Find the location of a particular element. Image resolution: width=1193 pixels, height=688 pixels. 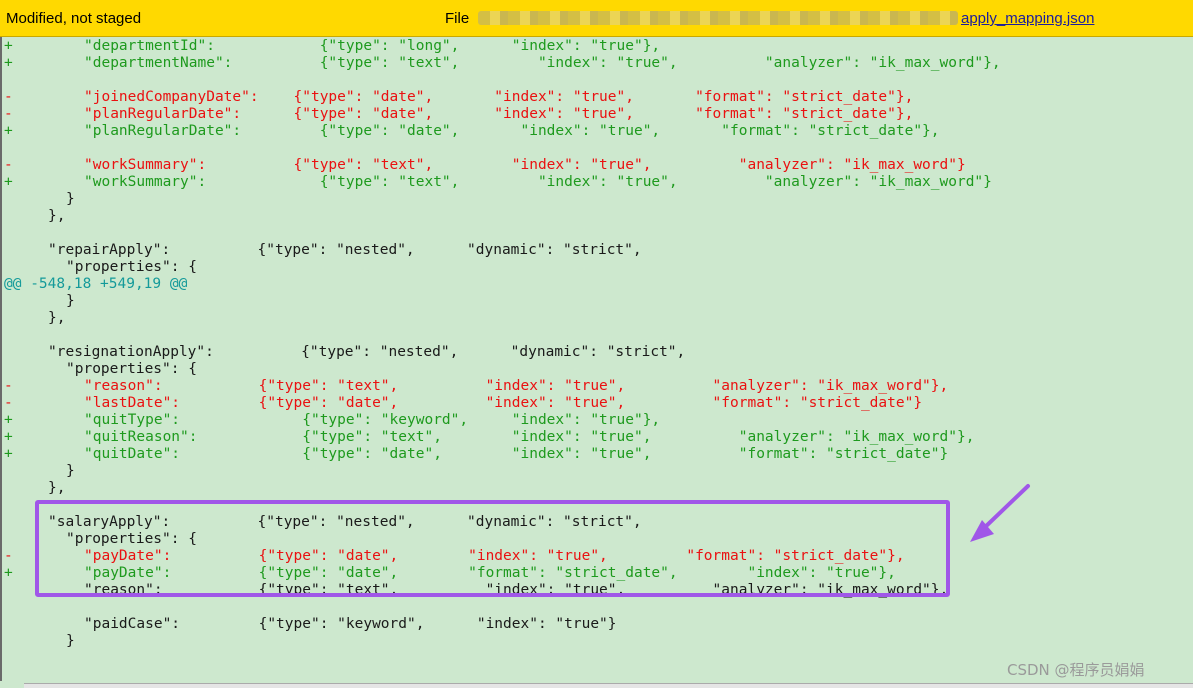

horizontal-scrollbar is located at coordinates (608, 685).